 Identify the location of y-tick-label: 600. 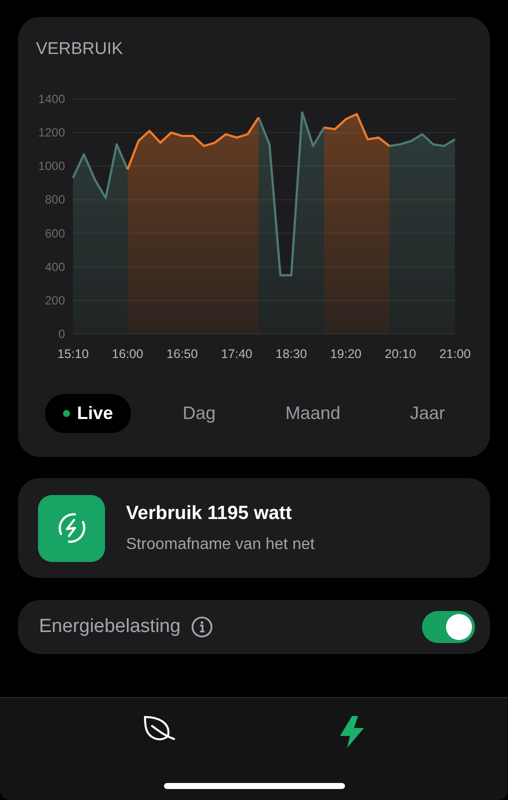
(54, 233).